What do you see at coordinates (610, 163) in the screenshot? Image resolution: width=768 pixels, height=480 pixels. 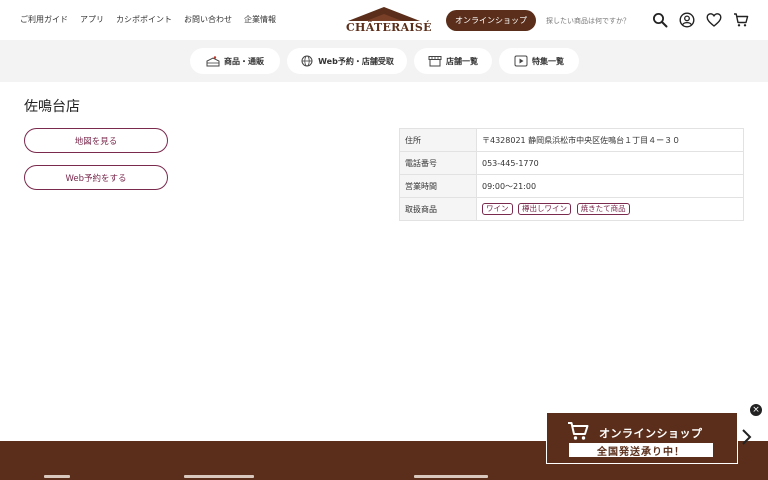 I see `phone-value: 053-445-1770` at bounding box center [610, 163].